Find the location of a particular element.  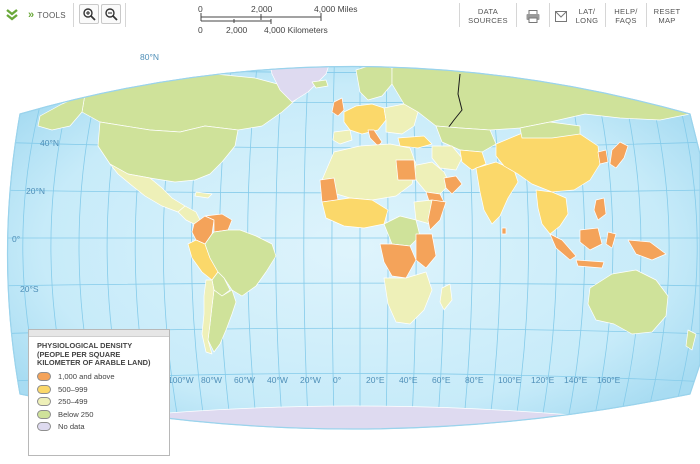

envelope-icon is located at coordinates (561, 16).